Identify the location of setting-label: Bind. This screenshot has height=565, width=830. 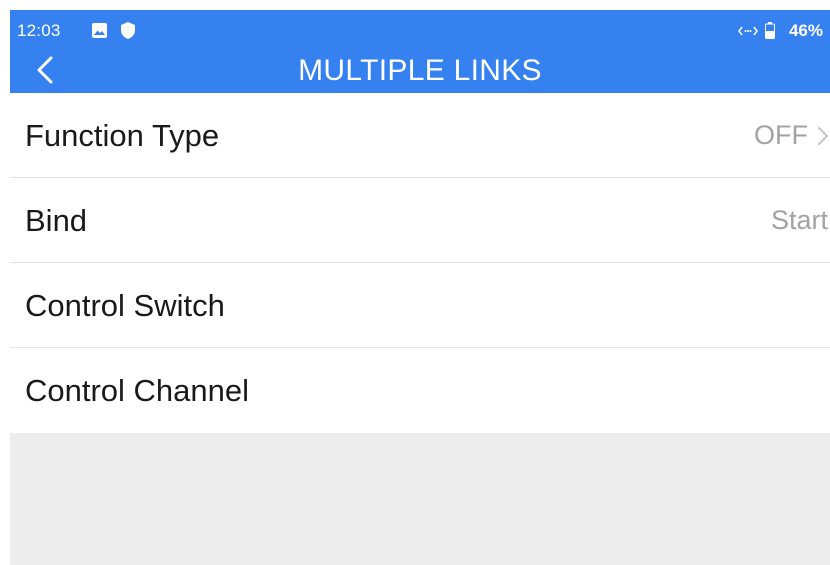
(56, 220).